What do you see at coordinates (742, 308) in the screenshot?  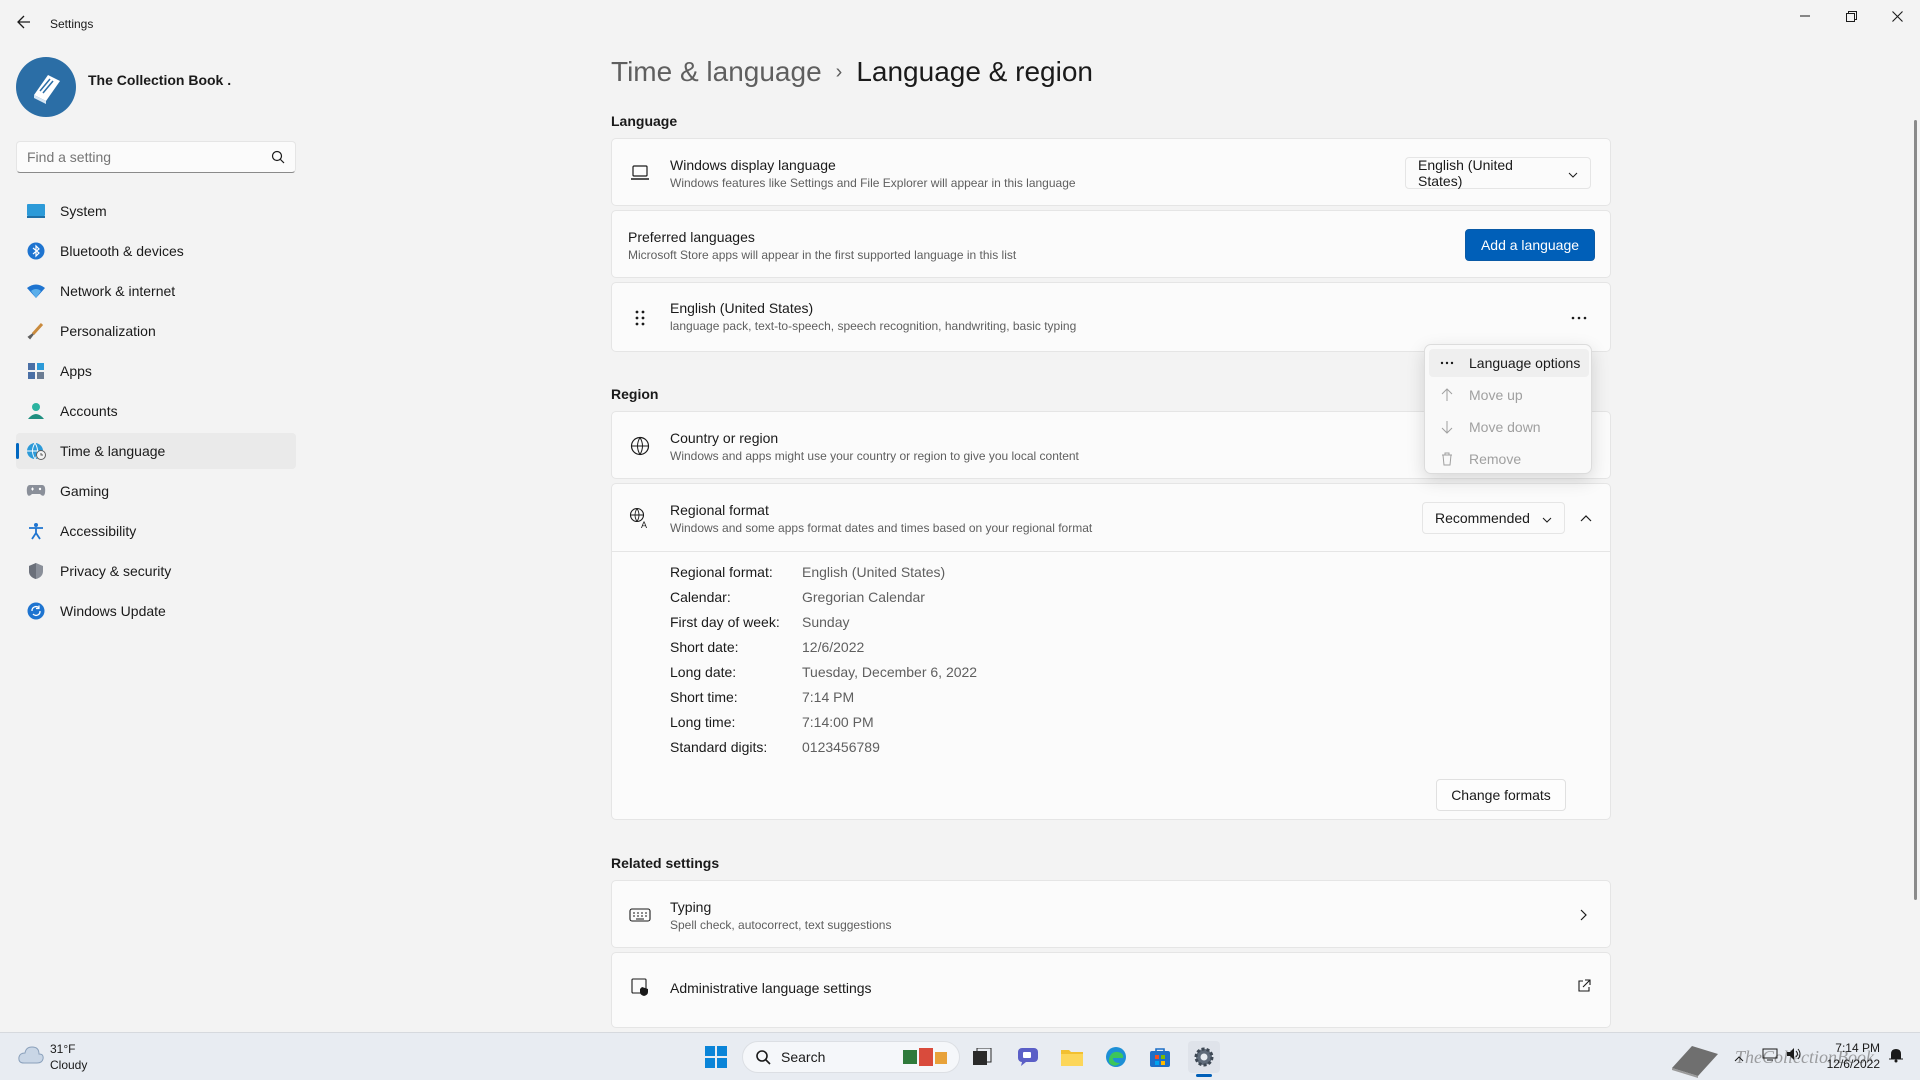 I see `card-title: English (United States)` at bounding box center [742, 308].